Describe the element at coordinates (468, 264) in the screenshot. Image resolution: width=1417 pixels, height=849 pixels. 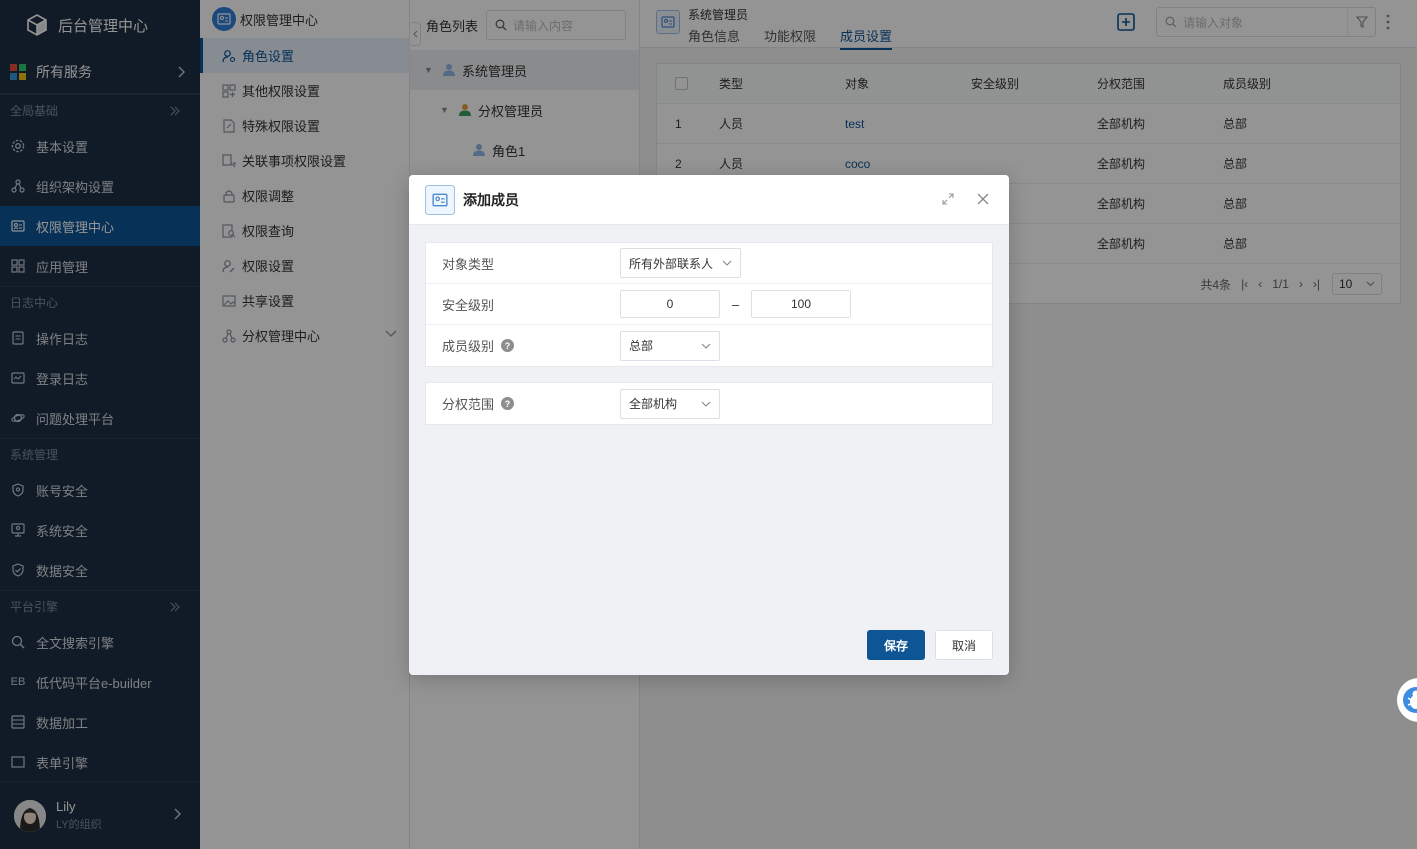
I see `object-type-label: 对象类型` at that location.